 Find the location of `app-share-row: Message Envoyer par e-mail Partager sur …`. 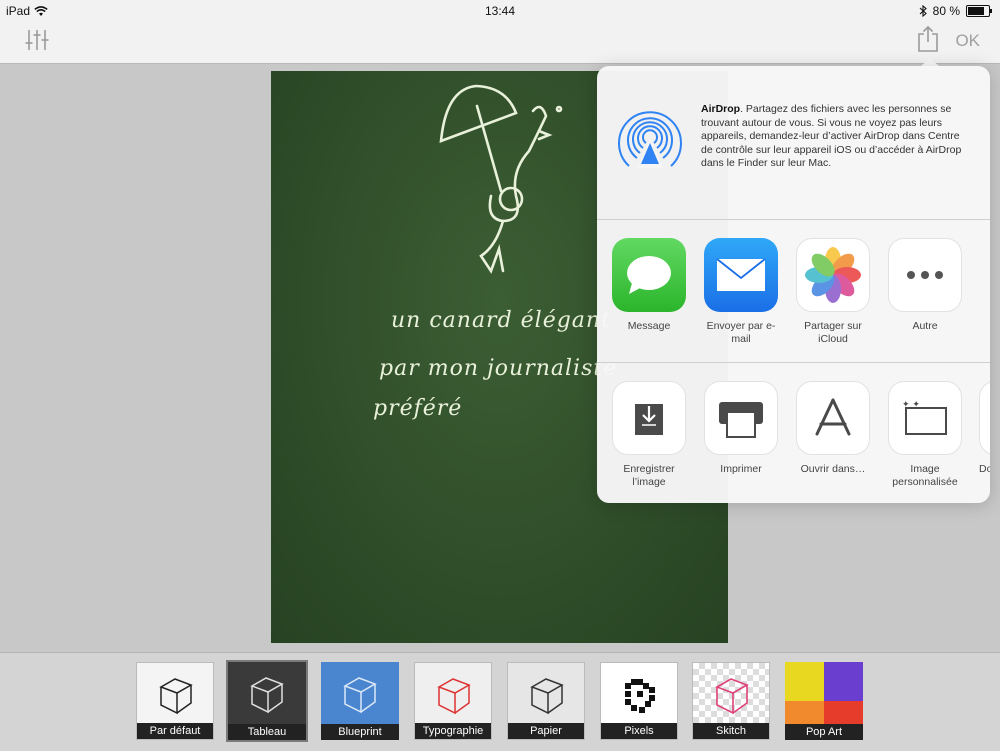

app-share-row: Message Envoyer par e-mail Partager sur … is located at coordinates (793, 291).